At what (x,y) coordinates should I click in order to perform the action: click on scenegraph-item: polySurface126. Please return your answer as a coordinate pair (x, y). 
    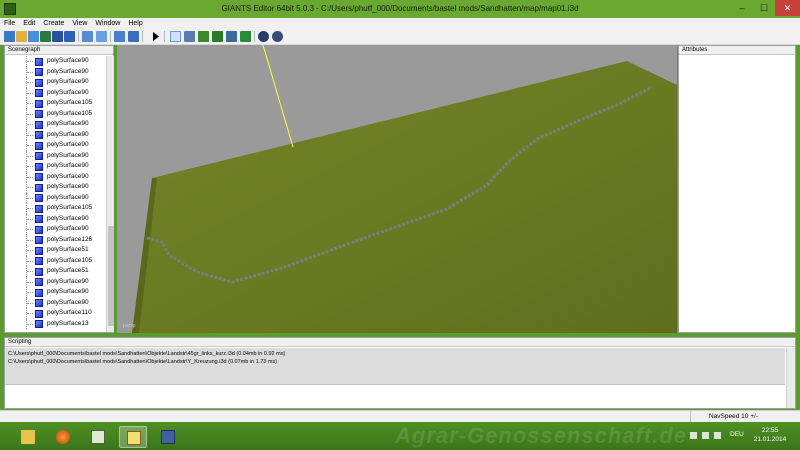
    Looking at the image, I should click on (55, 239).